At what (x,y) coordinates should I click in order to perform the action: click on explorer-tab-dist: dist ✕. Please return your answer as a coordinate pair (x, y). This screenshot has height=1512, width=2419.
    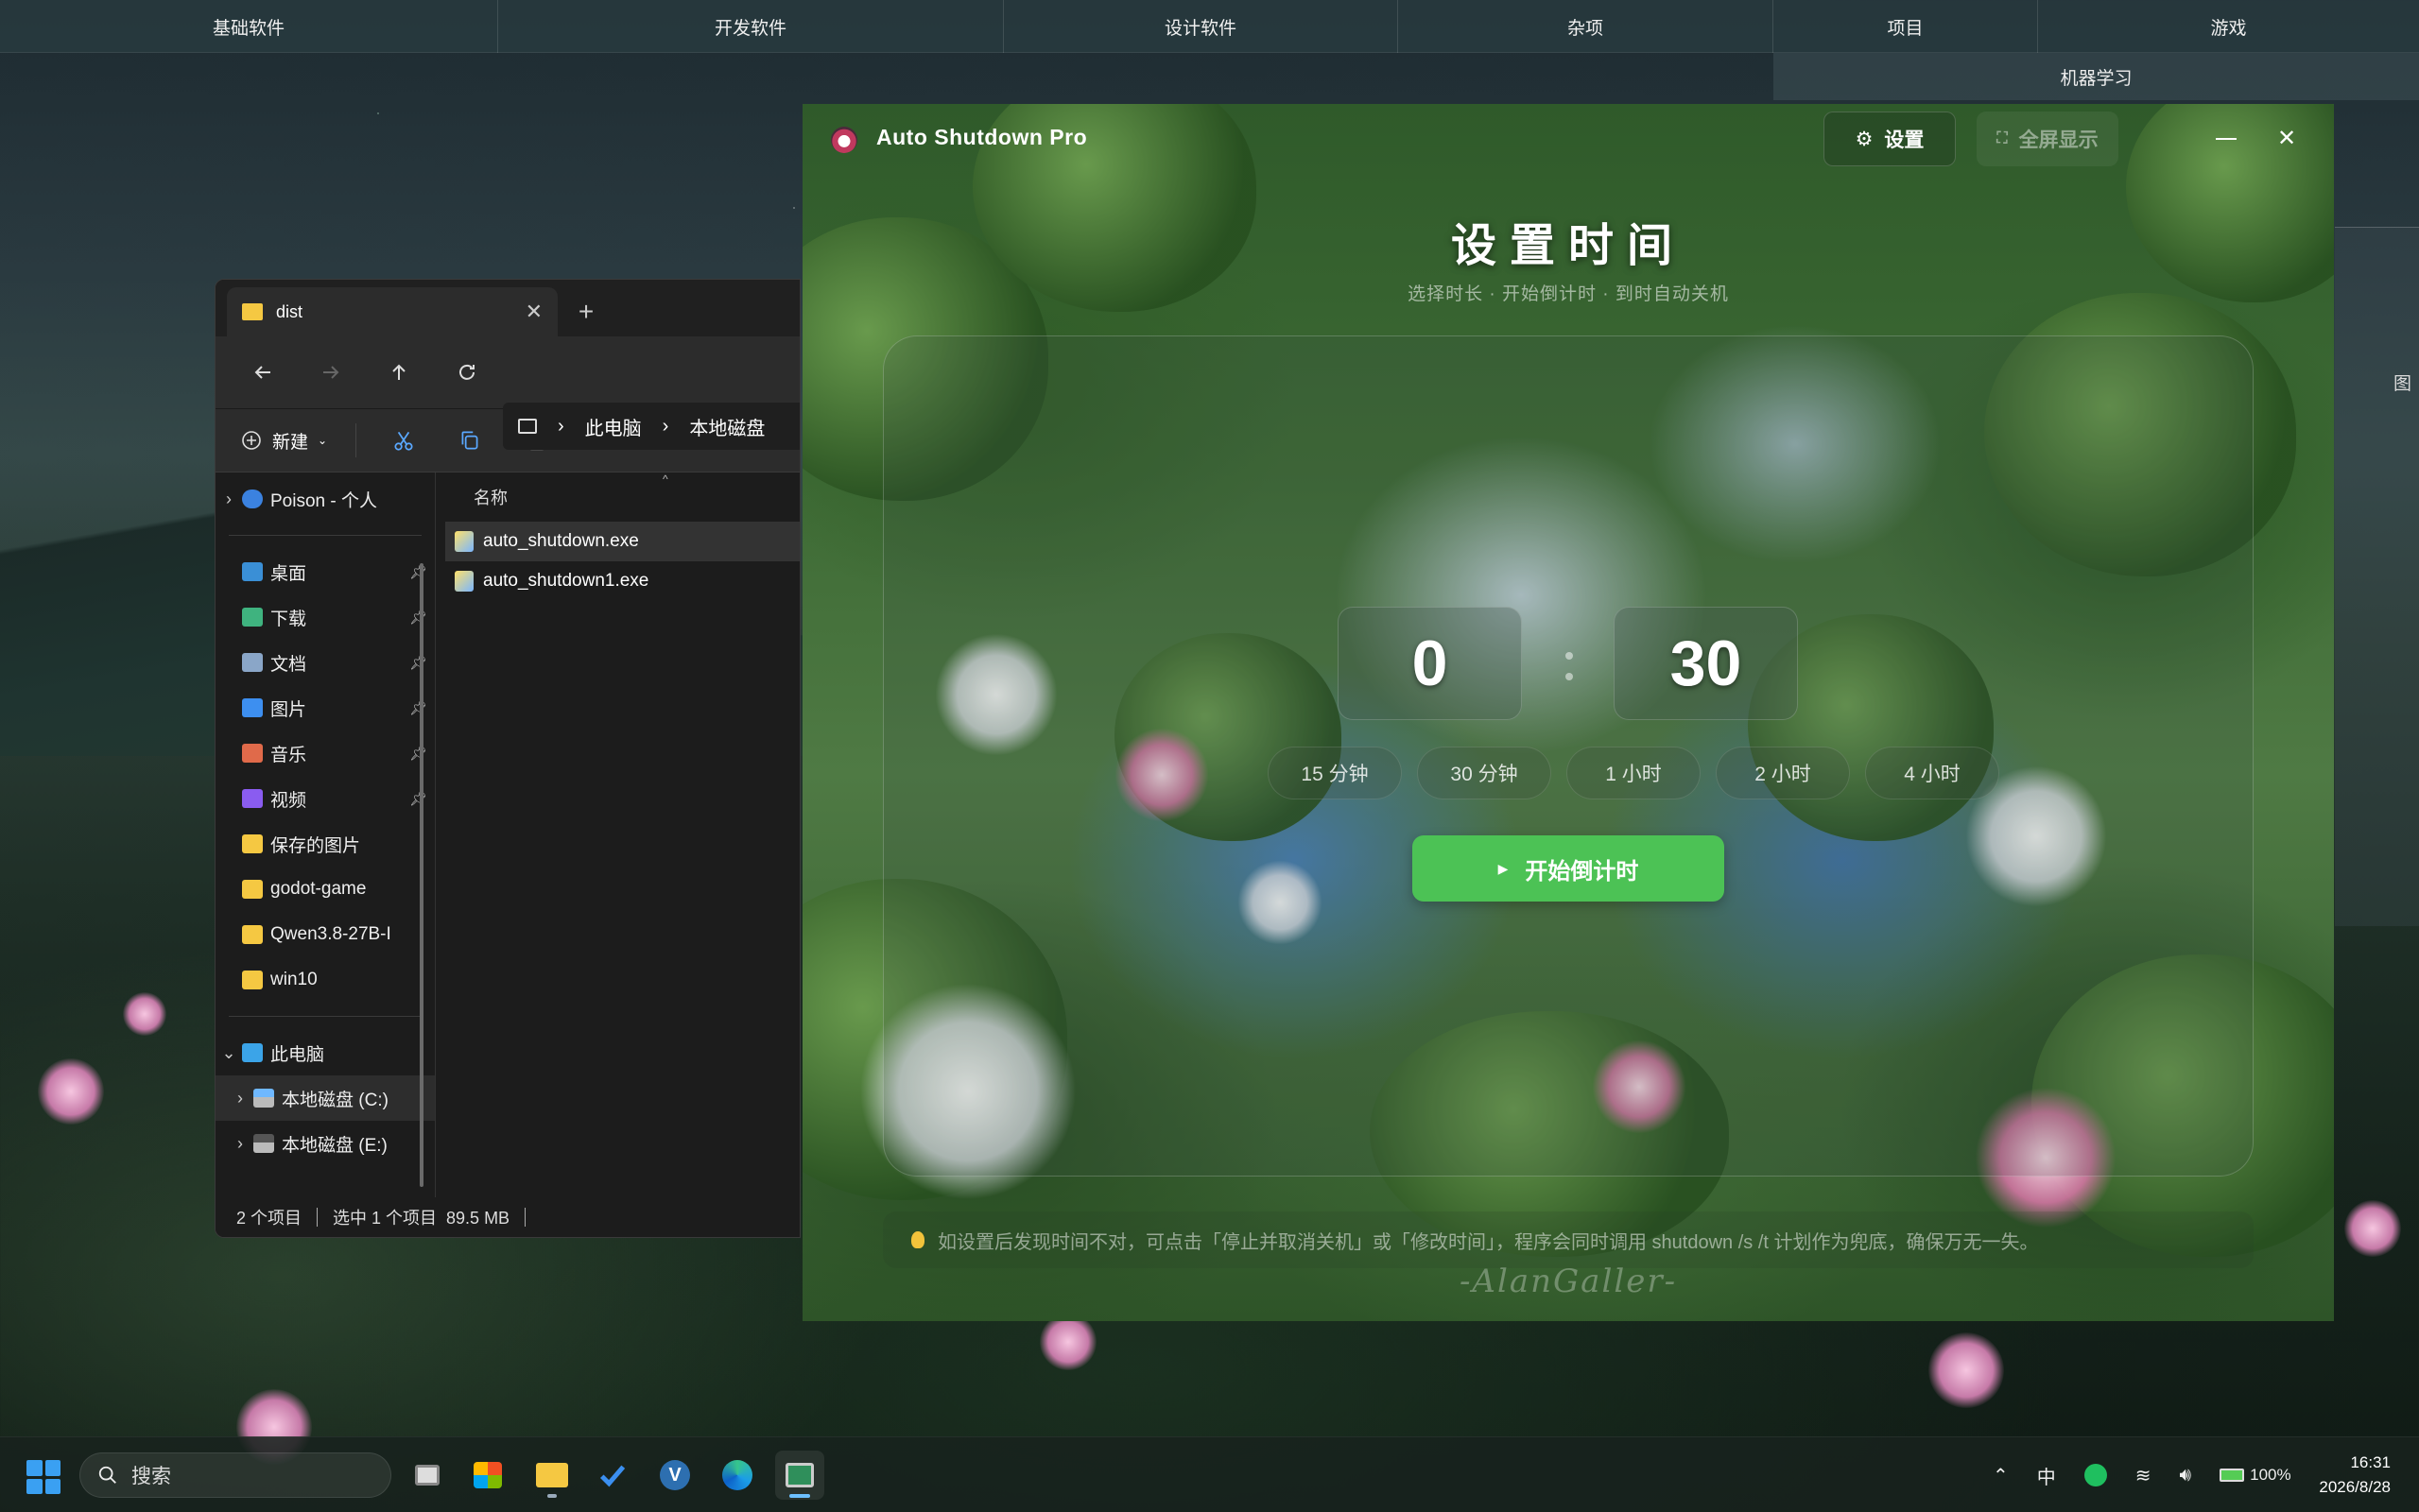
    Looking at the image, I should click on (392, 311).